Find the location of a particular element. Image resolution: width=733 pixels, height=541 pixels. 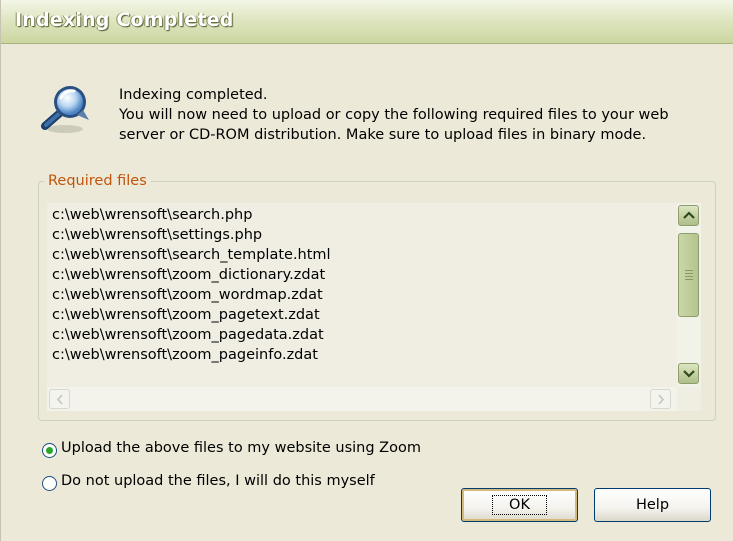

list-item: c:\web\wrensoft\zoom_pageinfo.zdat is located at coordinates (191, 355).